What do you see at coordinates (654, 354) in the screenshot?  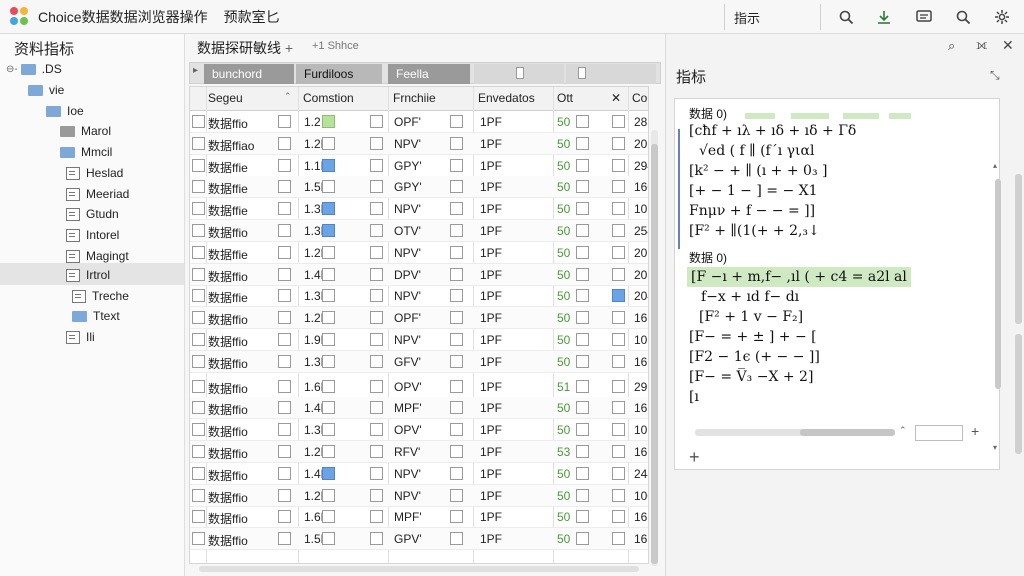 I see `vertical-scroll-thumb` at bounding box center [654, 354].